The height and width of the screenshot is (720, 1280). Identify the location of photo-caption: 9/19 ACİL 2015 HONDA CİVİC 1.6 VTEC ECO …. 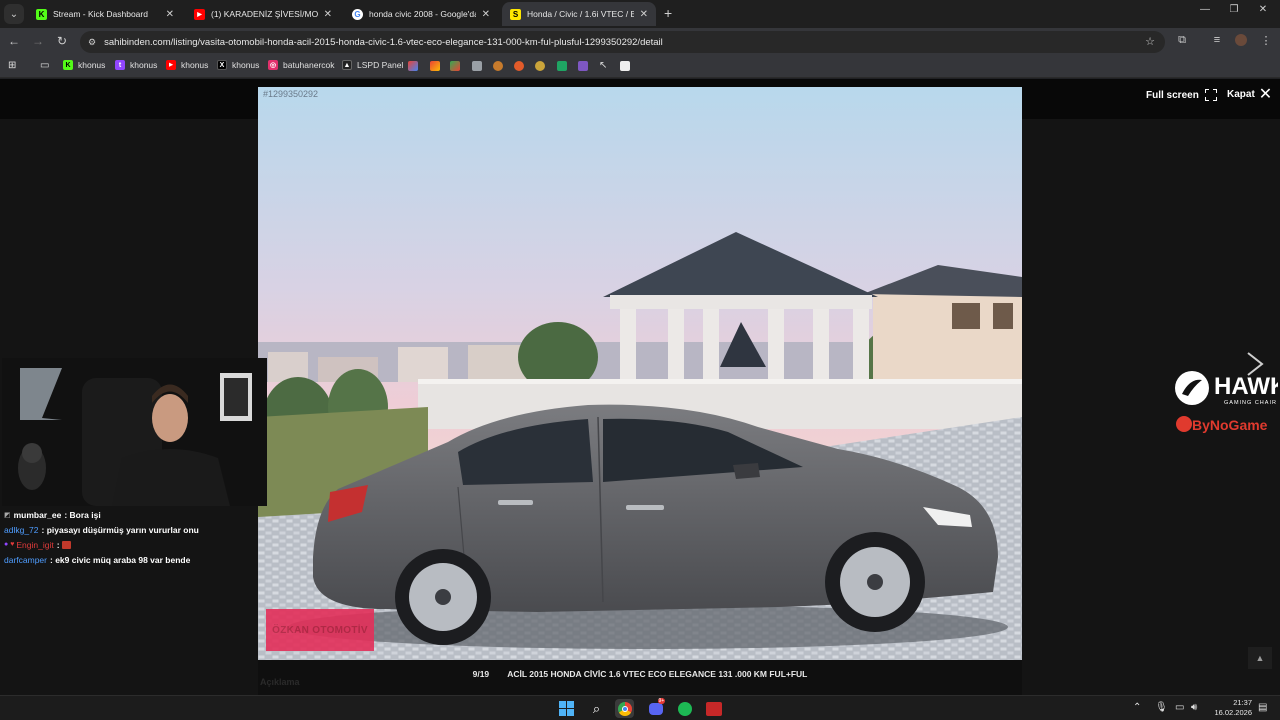
(640, 674).